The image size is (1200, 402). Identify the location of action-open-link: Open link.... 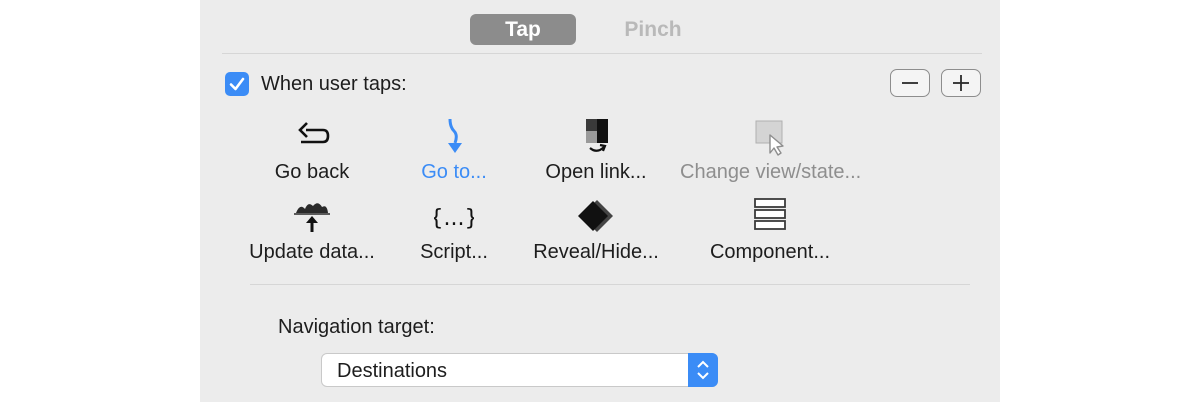
(596, 151).